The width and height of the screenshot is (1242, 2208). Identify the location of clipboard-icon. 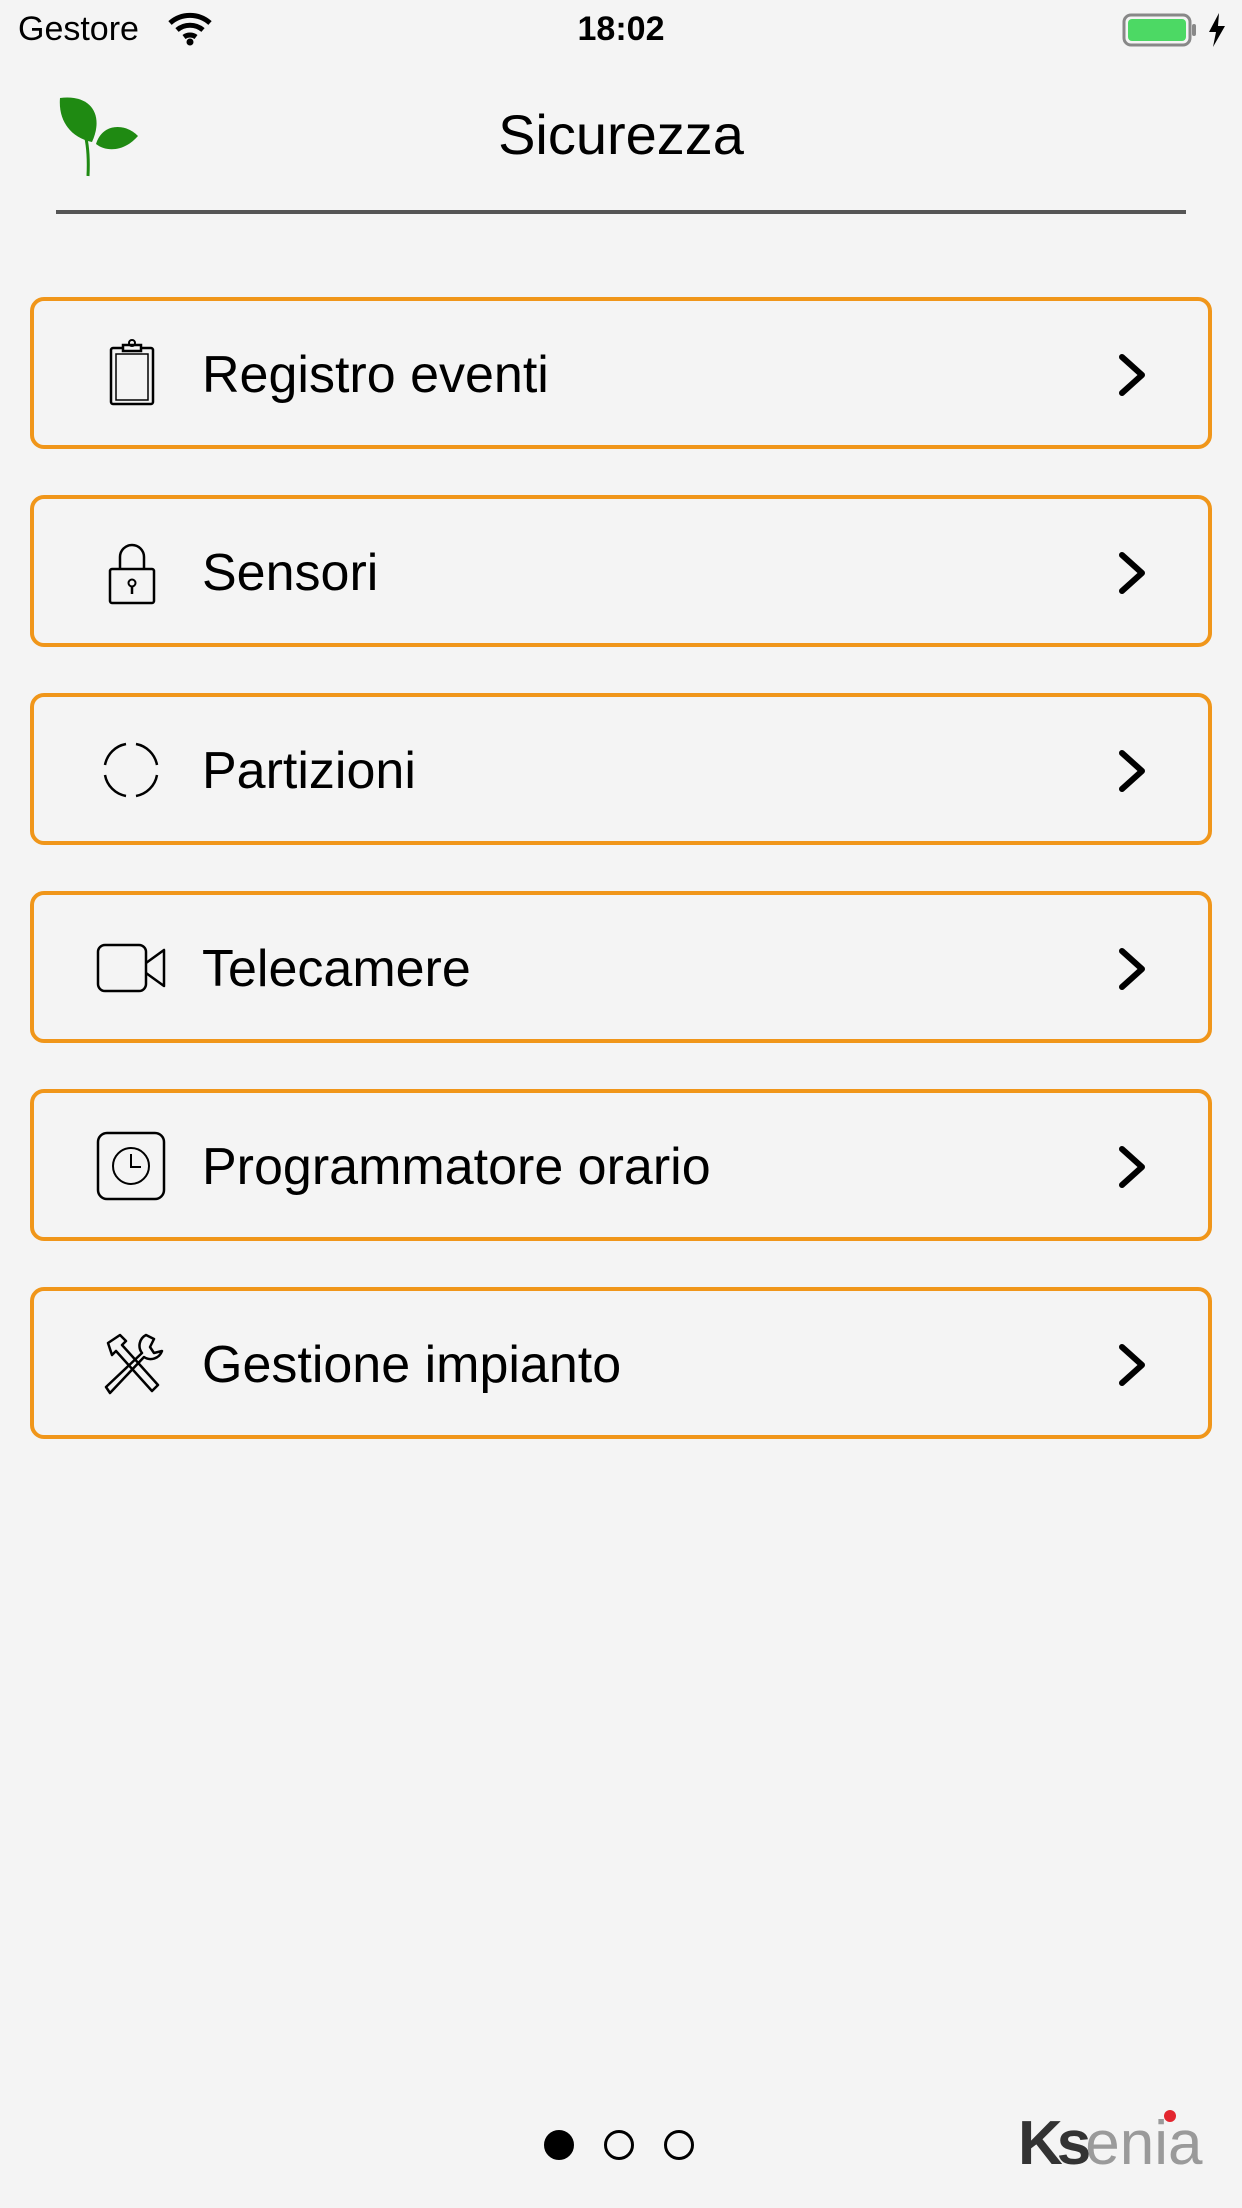
(131, 374).